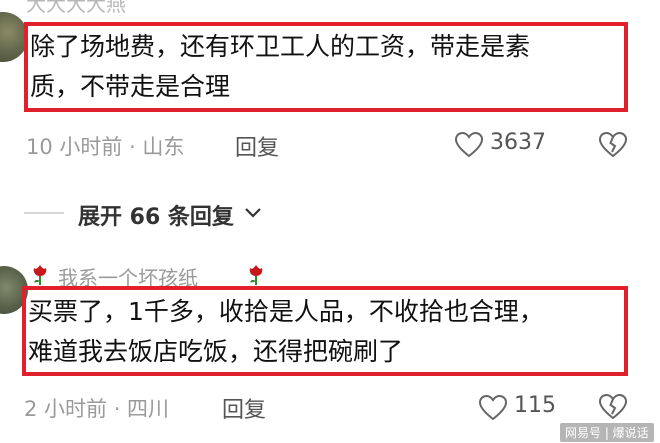  What do you see at coordinates (280, 46) in the screenshot?
I see `comment-text-line: 除了场地费，还有环卫工人的工资，带走是素` at bounding box center [280, 46].